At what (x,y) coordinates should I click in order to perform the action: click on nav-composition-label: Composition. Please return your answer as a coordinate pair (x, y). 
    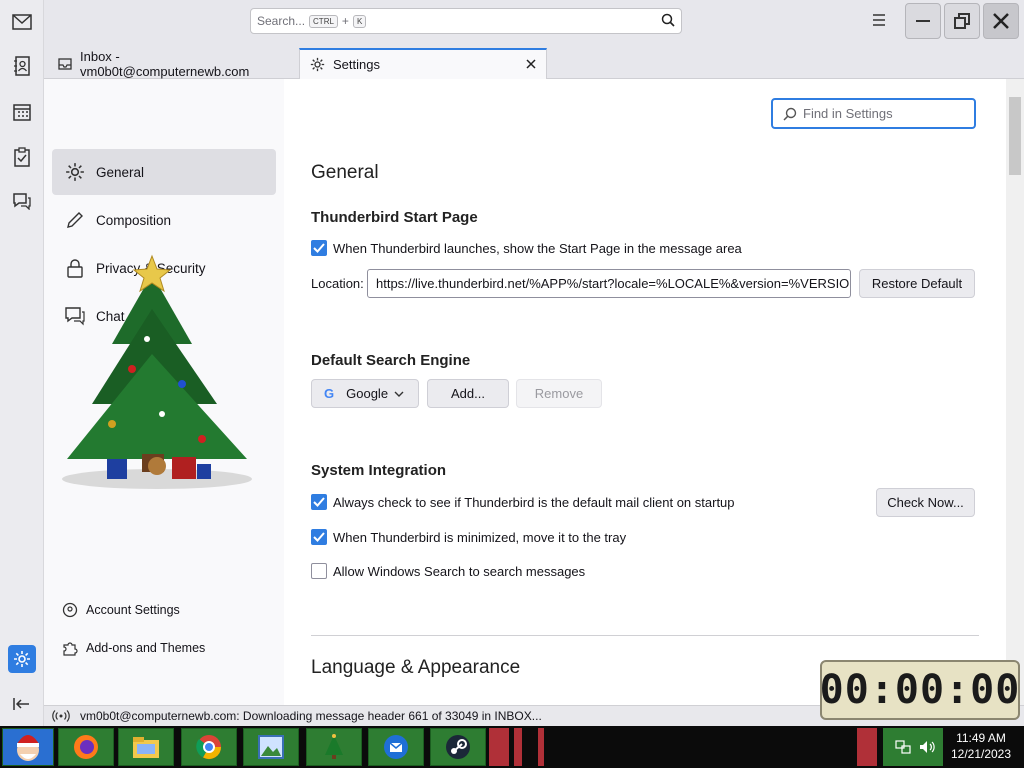
    Looking at the image, I should click on (134, 220).